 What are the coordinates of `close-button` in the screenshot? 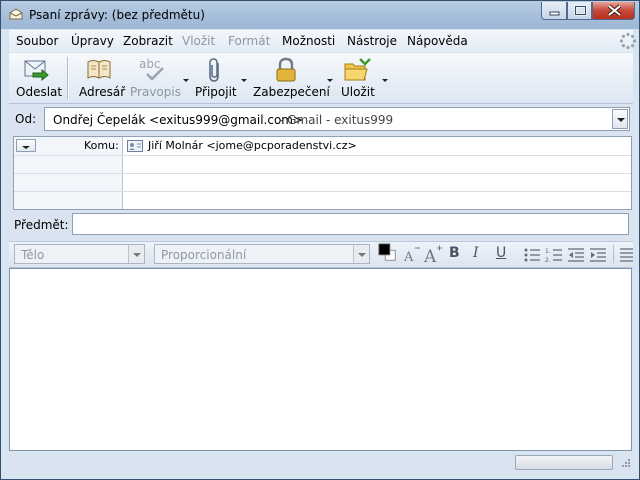 It's located at (613, 11).